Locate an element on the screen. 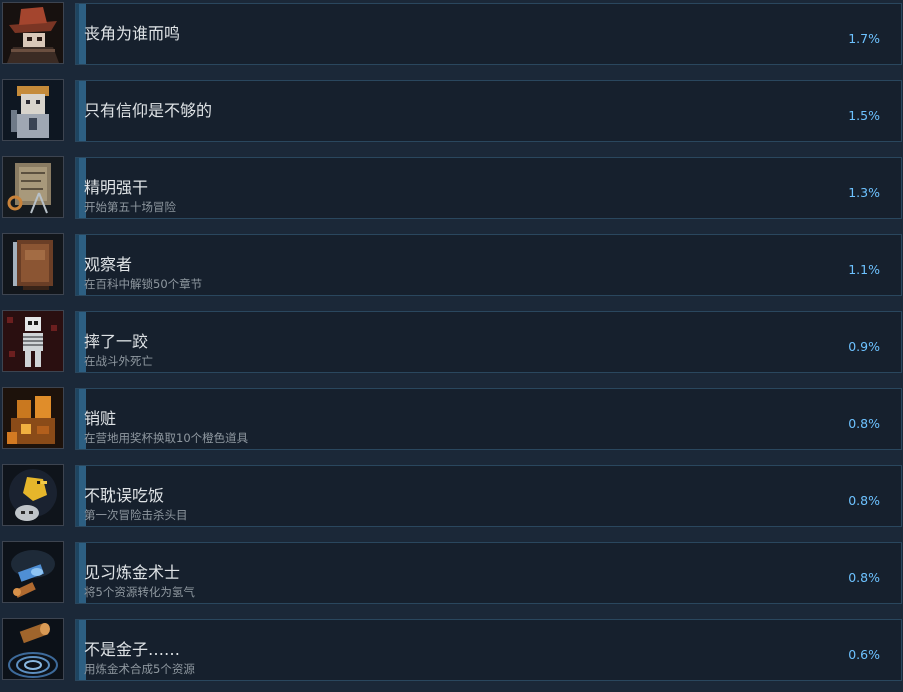  achievement-description: 第一次冒险击杀头目 is located at coordinates (136, 515).